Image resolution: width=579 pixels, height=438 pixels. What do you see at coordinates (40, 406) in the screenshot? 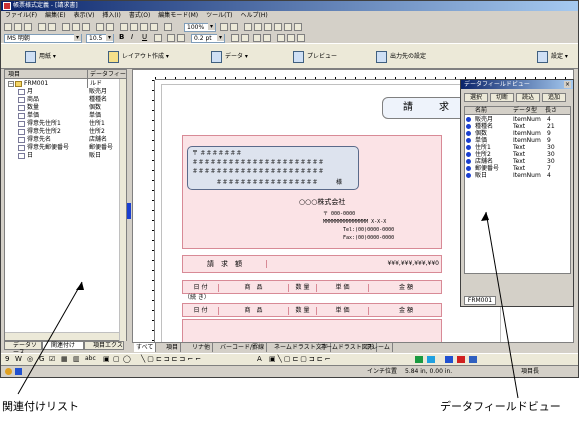
I see `callout-relation-list: 関連付けリスト` at bounding box center [40, 406].